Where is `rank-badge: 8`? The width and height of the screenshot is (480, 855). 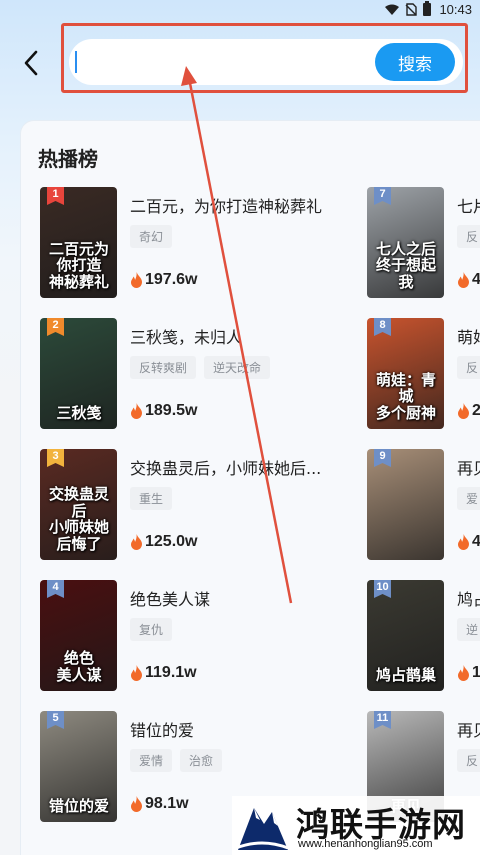 rank-badge: 8 is located at coordinates (382, 327).